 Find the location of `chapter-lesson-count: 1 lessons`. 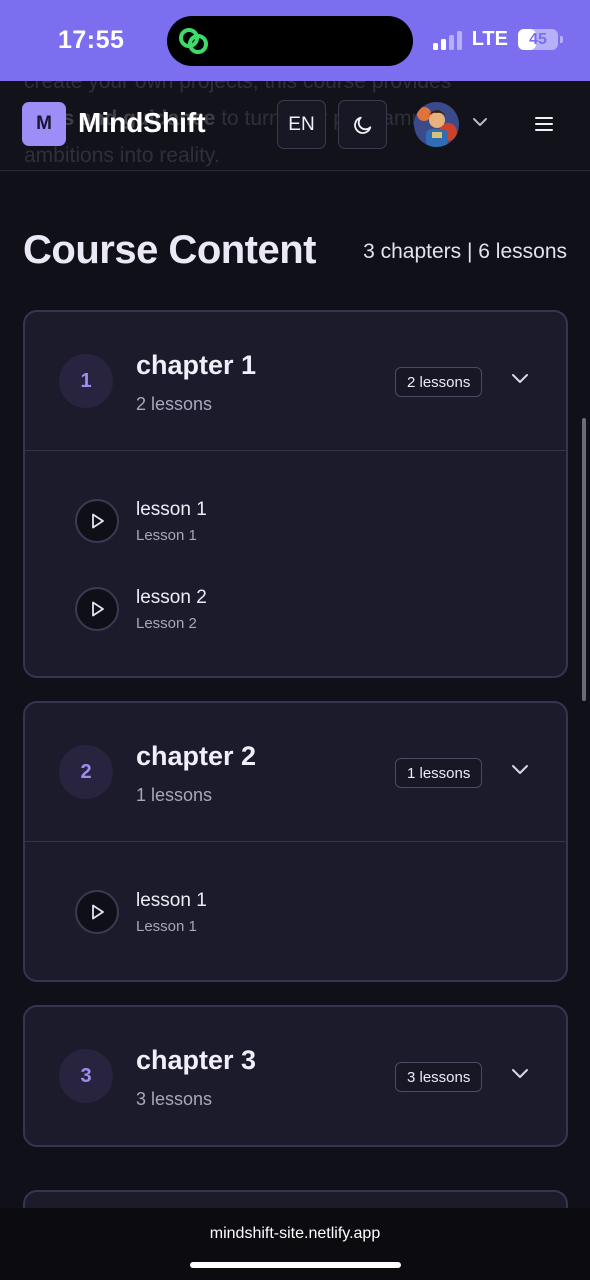

chapter-lesson-count: 1 lessons is located at coordinates (174, 795).